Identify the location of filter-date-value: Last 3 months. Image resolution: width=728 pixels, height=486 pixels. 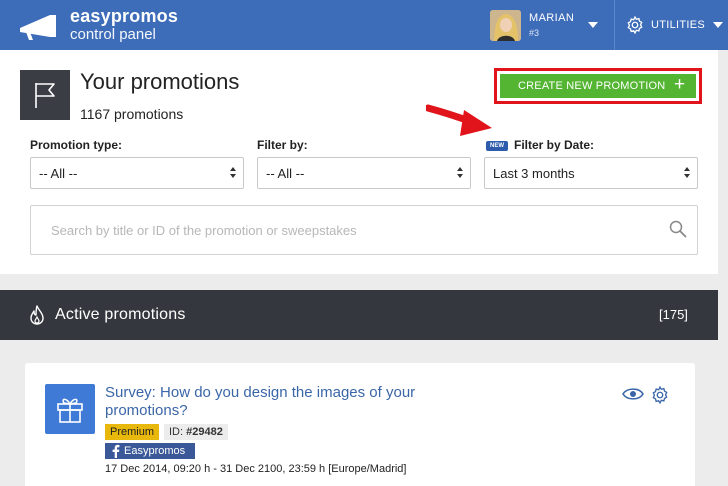
(534, 173).